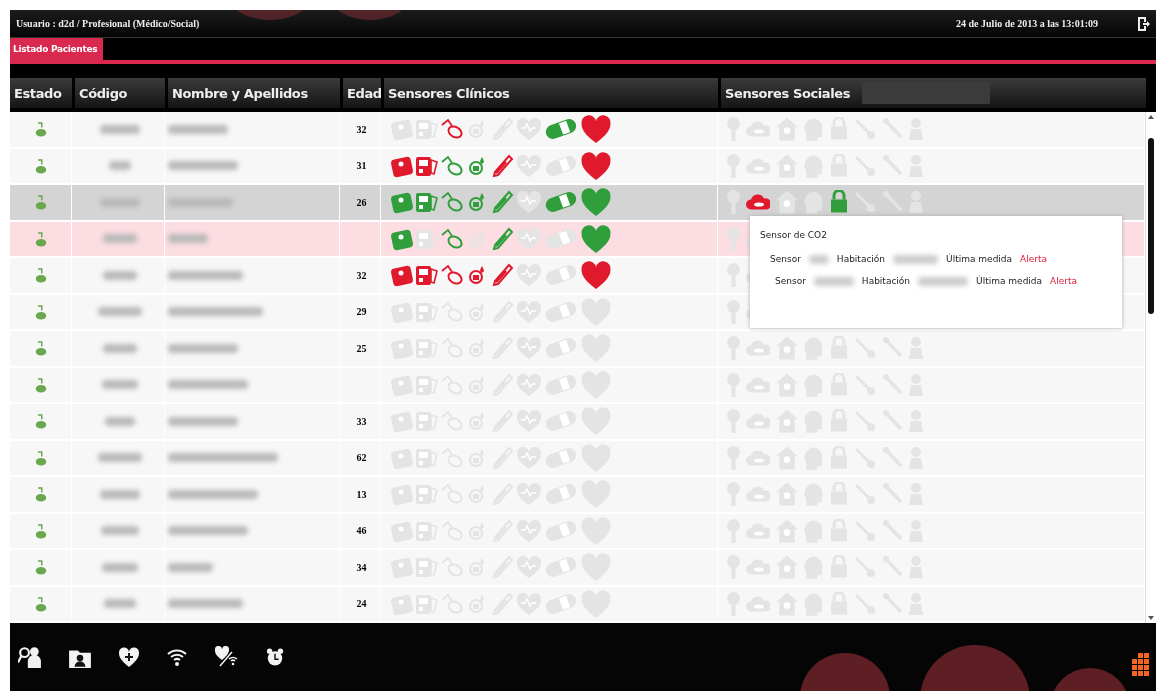  What do you see at coordinates (275, 657) in the screenshot?
I see `alarm-clock-icon` at bounding box center [275, 657].